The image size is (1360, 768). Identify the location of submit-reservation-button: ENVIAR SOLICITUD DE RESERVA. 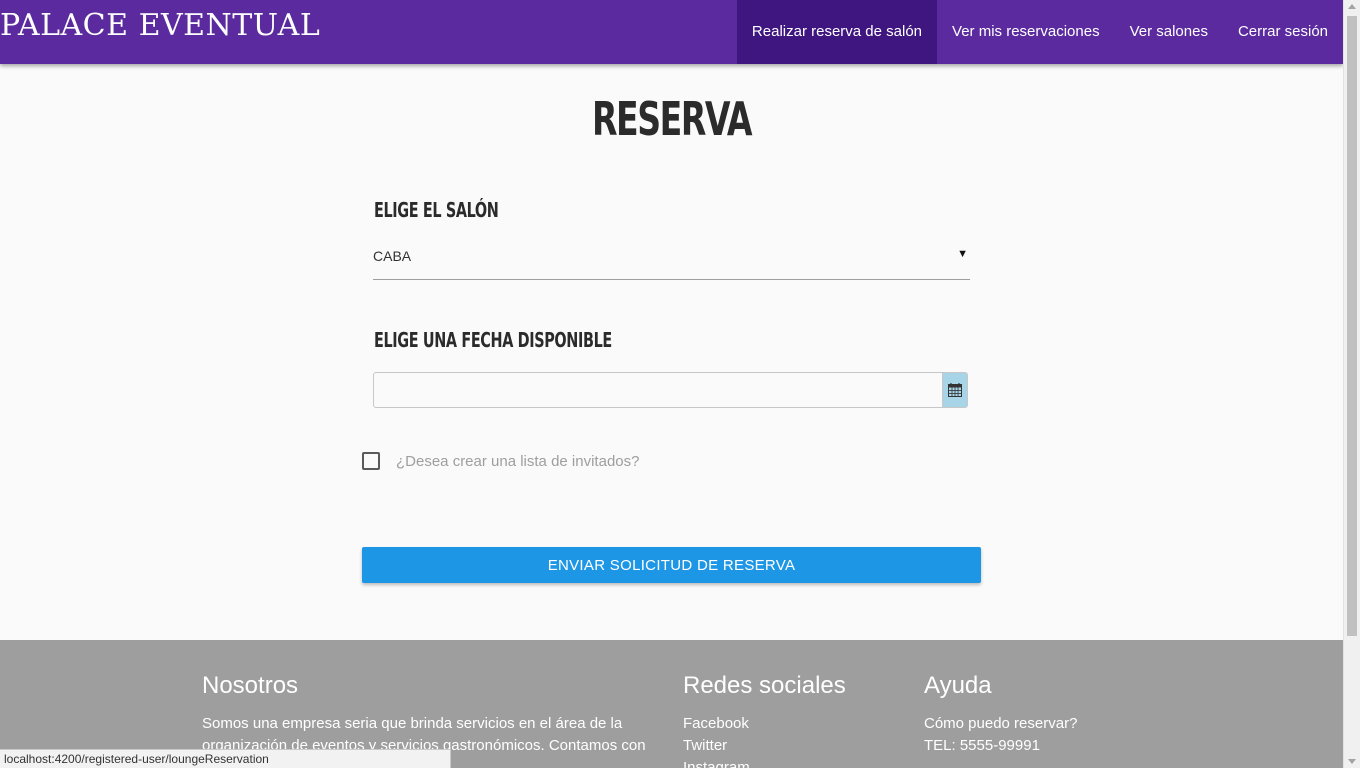
(671, 565).